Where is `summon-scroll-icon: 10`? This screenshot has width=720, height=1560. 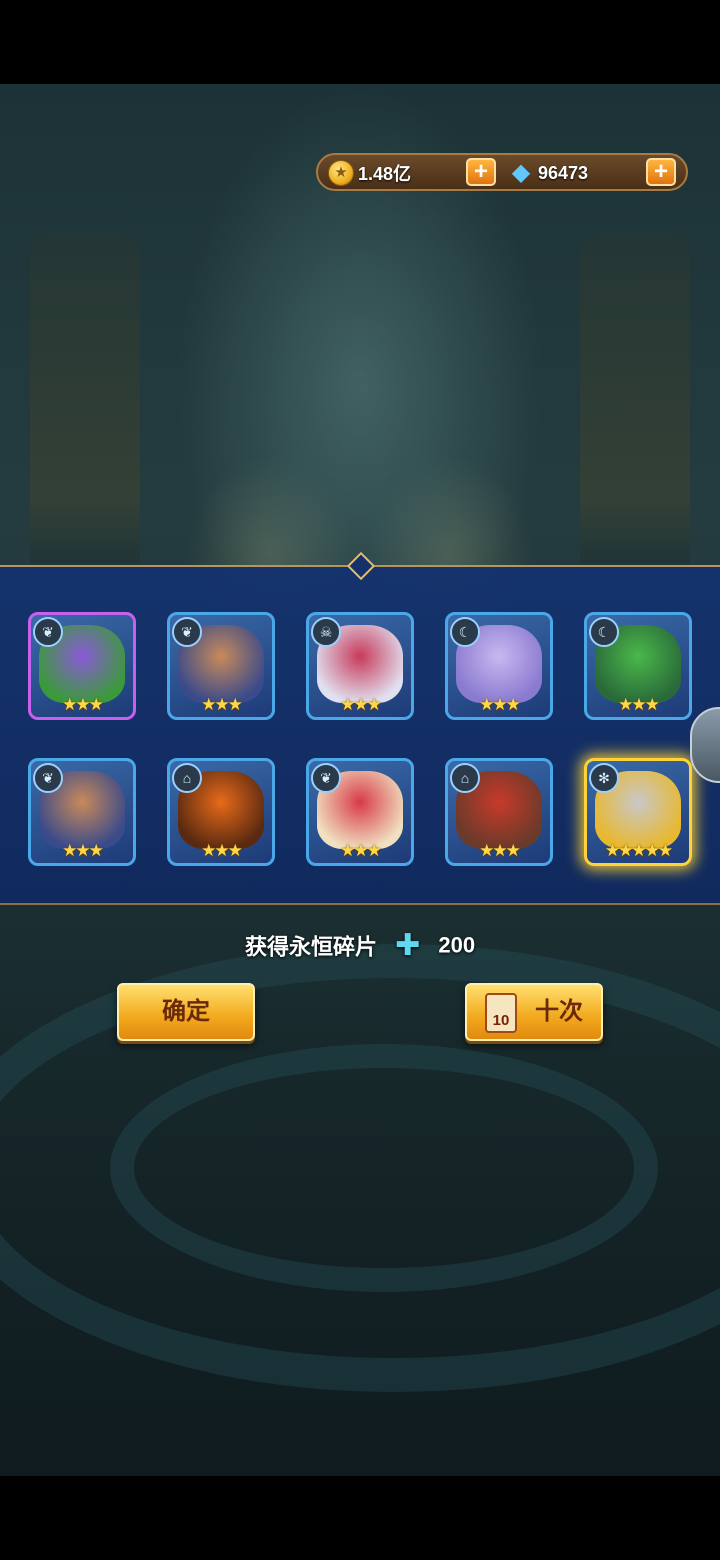 summon-scroll-icon: 10 is located at coordinates (501, 1013).